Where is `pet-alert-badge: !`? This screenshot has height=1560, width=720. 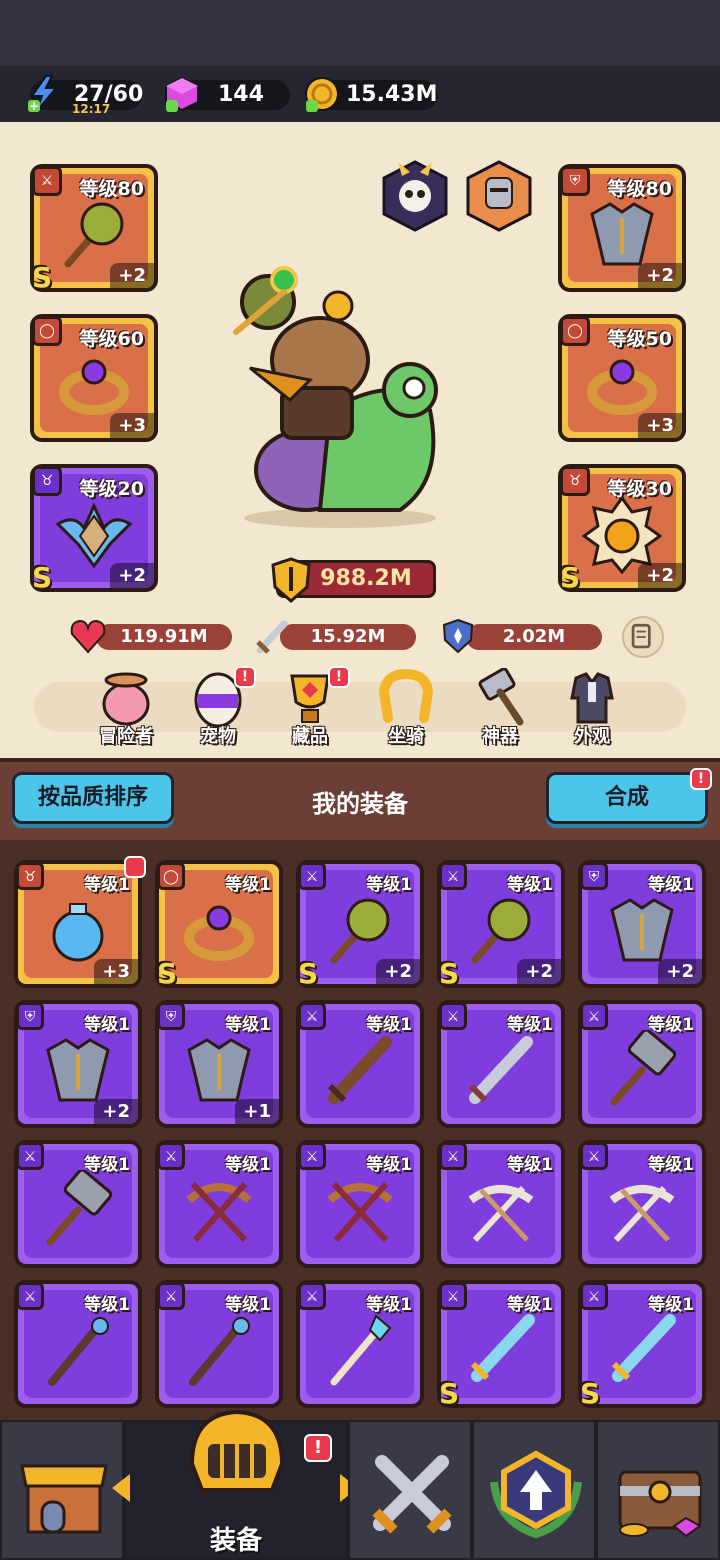 pet-alert-badge: ! is located at coordinates (245, 677).